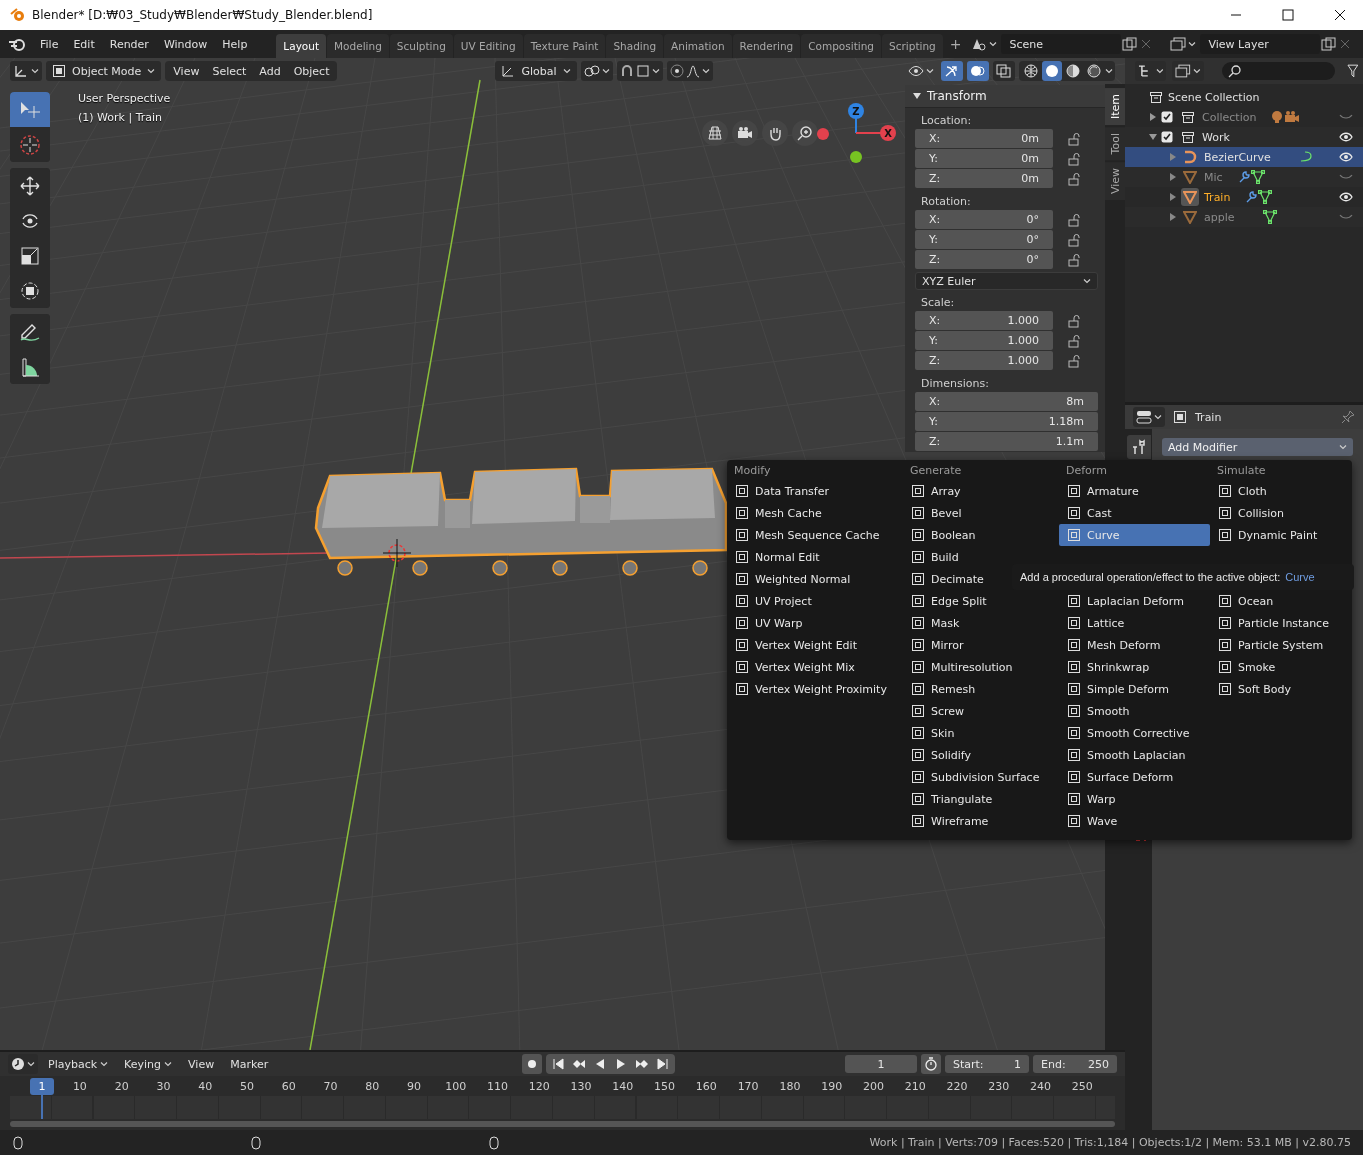 The height and width of the screenshot is (1155, 1363). I want to click on menu-item: Render, so click(129, 44).